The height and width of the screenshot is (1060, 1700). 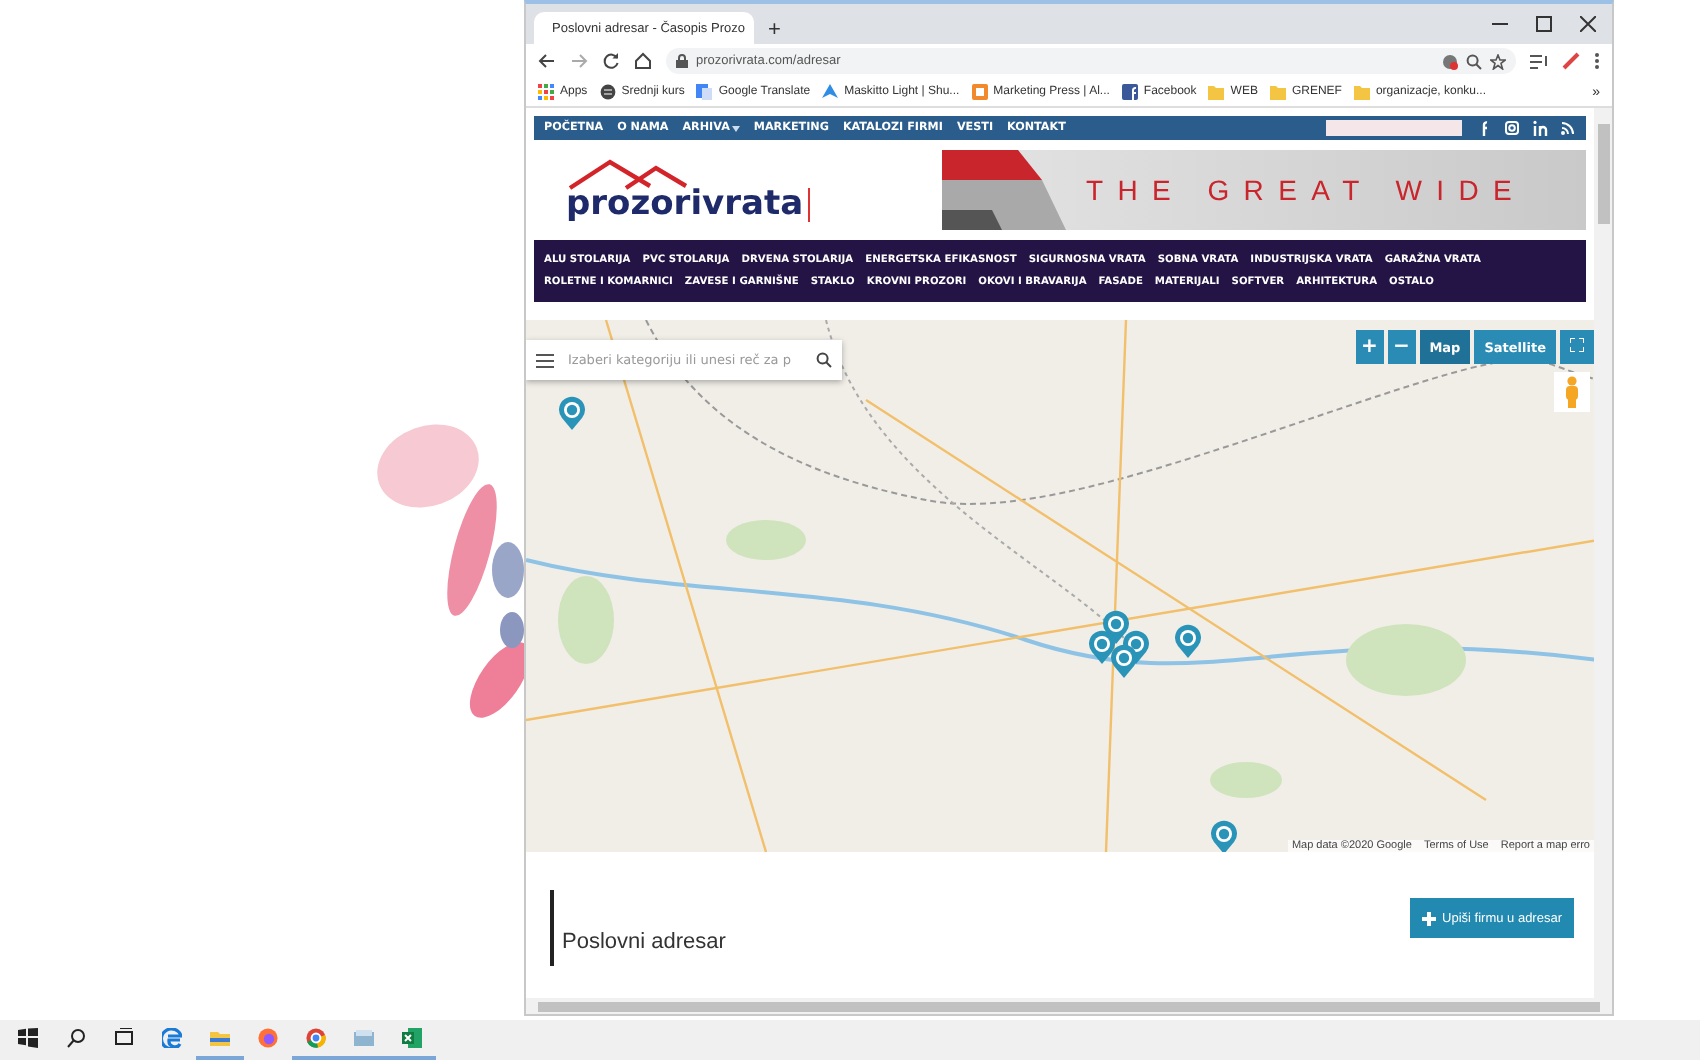 I want to click on fullscreen-button, so click(x=1577, y=347).